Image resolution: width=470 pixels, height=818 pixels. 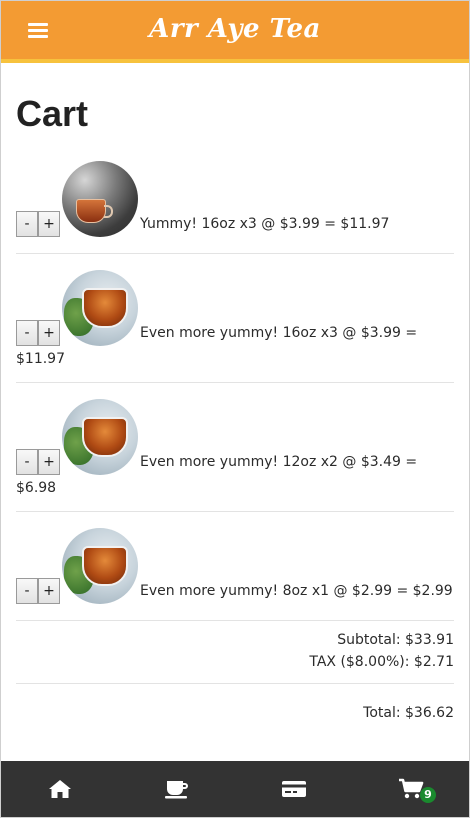 I want to click on tax-text: TAX ($8.00%): $2.71, so click(x=381, y=662).